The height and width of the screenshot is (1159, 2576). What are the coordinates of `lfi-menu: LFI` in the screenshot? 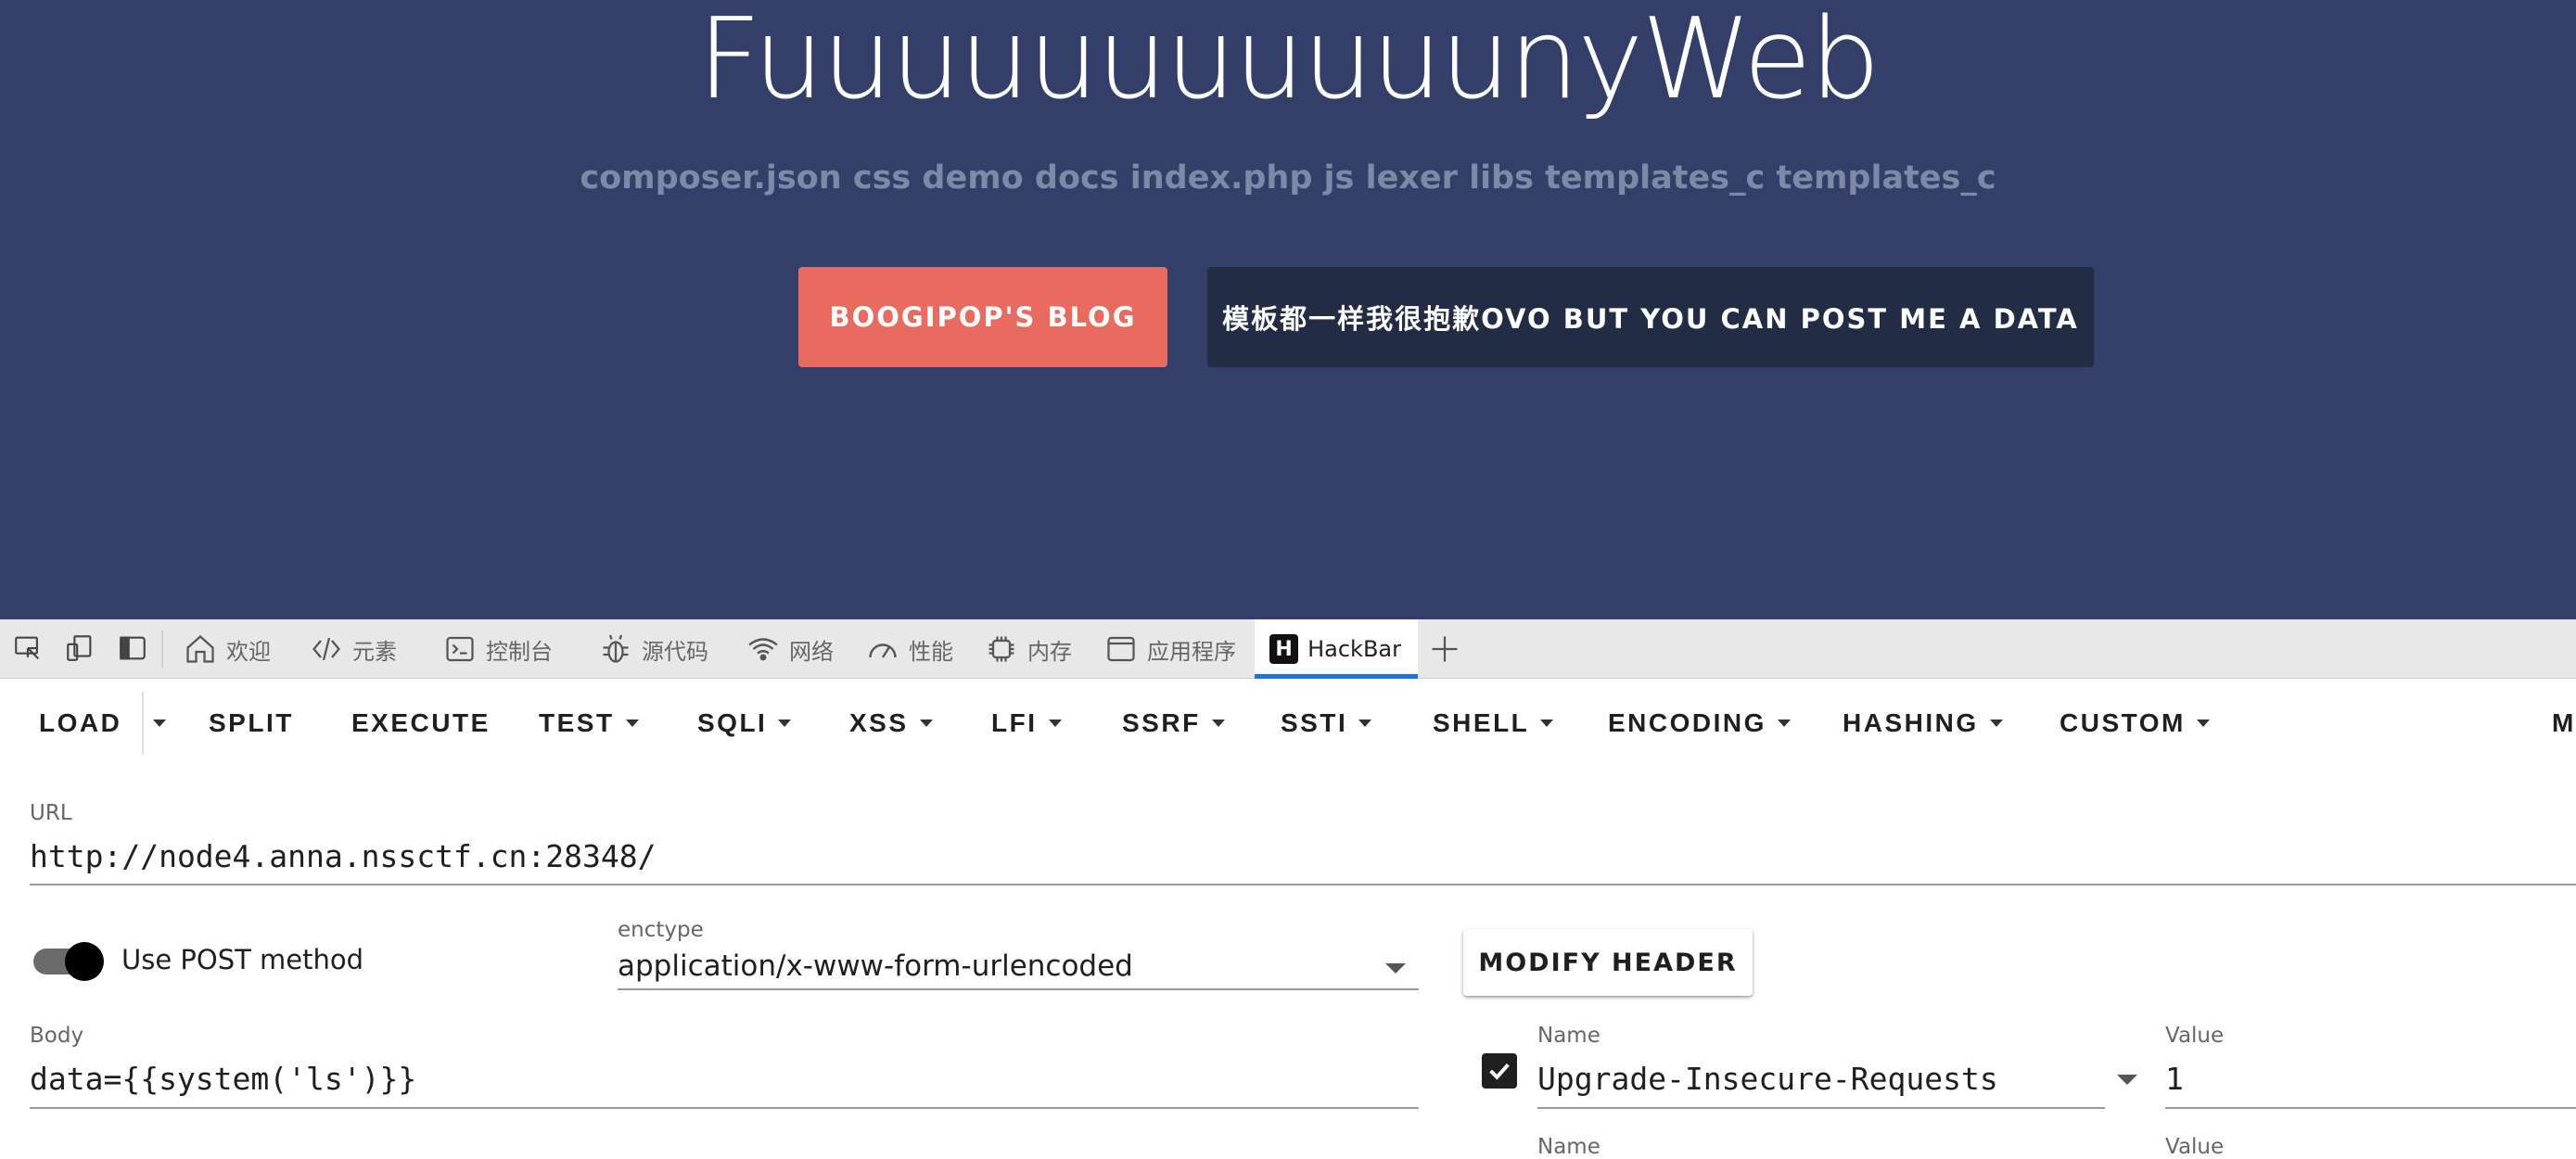 It's located at (1026, 723).